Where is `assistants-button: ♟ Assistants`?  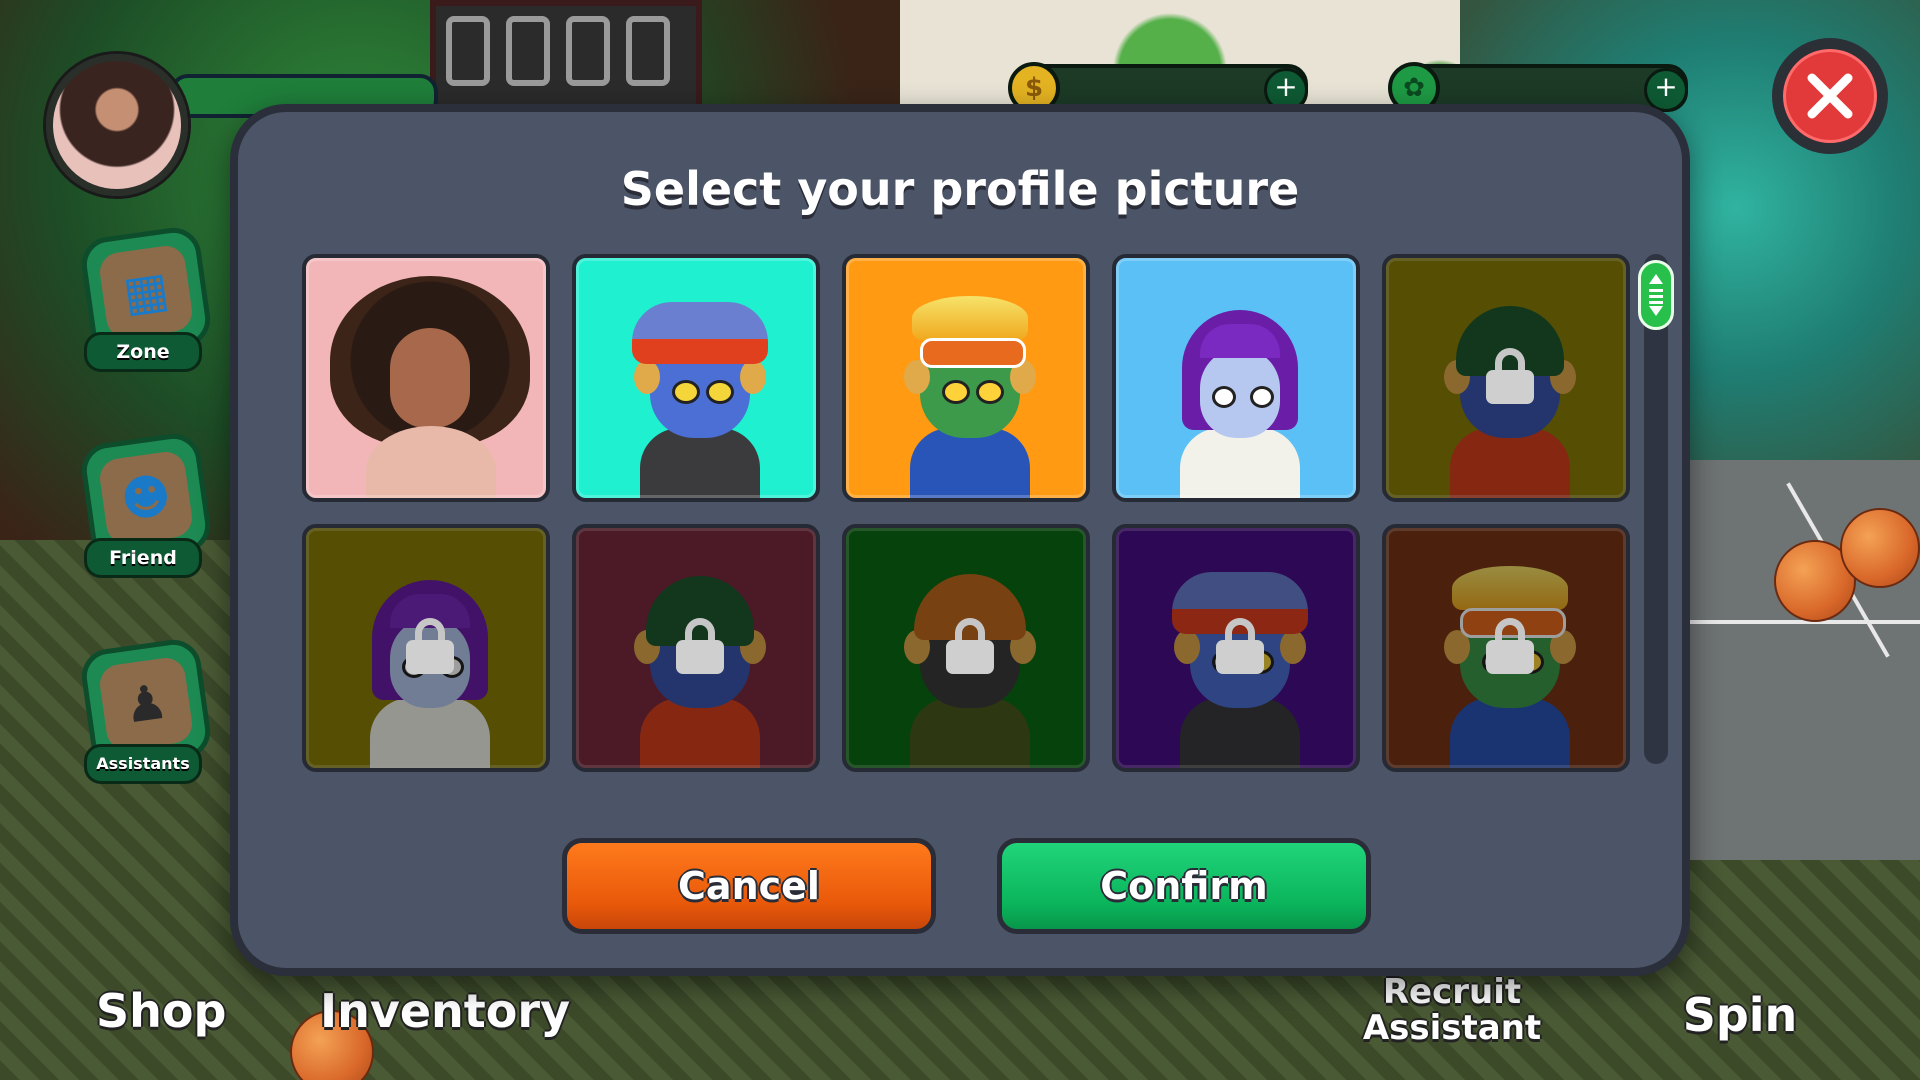 assistants-button: ♟ Assistants is located at coordinates (146, 710).